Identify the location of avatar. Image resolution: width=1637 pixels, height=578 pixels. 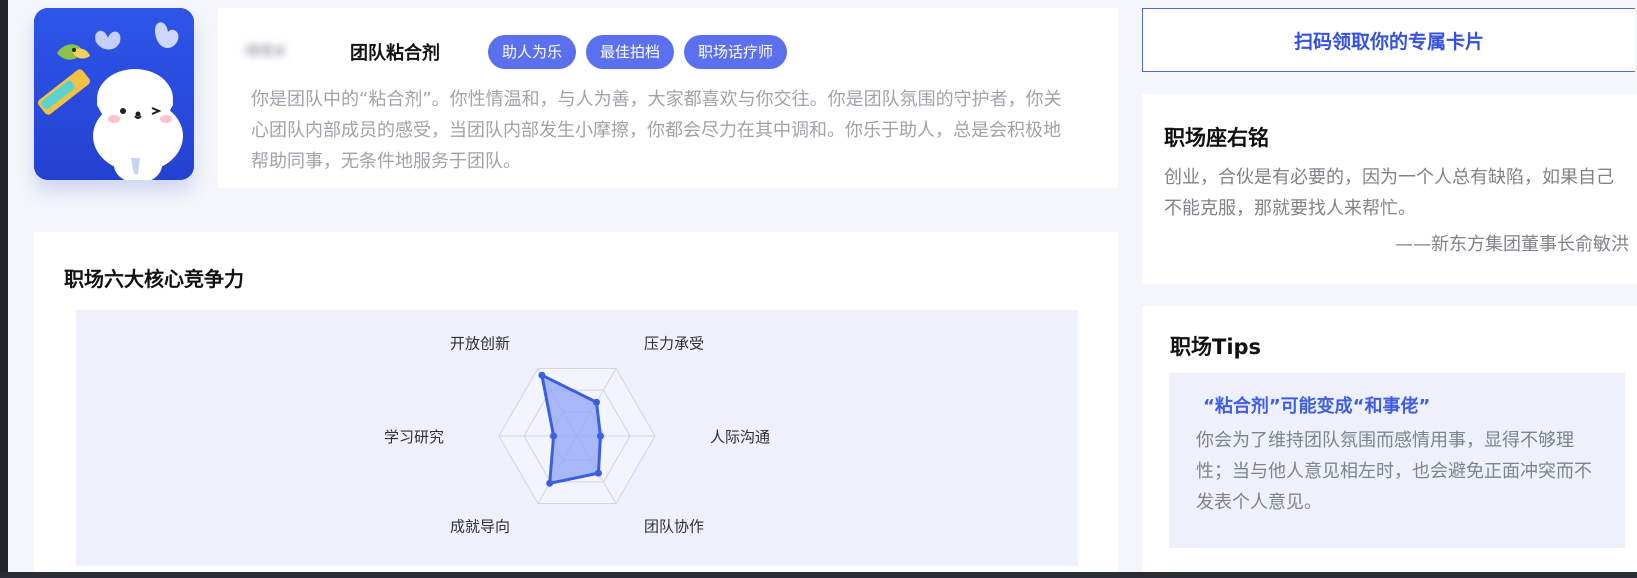
(114, 94).